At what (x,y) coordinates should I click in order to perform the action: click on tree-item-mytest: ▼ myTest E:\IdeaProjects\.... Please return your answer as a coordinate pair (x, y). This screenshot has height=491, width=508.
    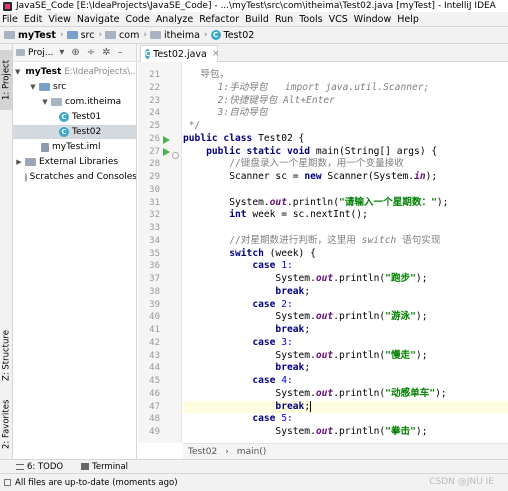
    Looking at the image, I should click on (74, 72).